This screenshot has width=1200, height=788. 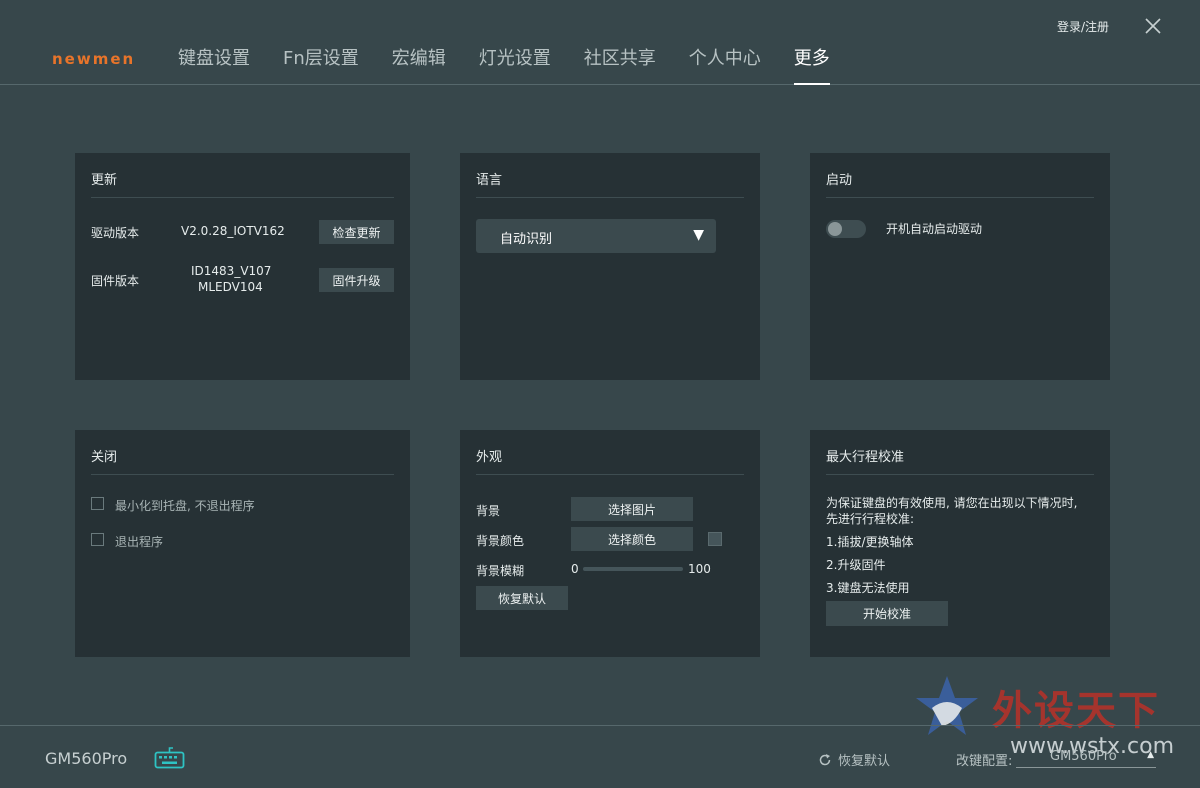 I want to click on language-selected: 自动识别, so click(x=526, y=239).